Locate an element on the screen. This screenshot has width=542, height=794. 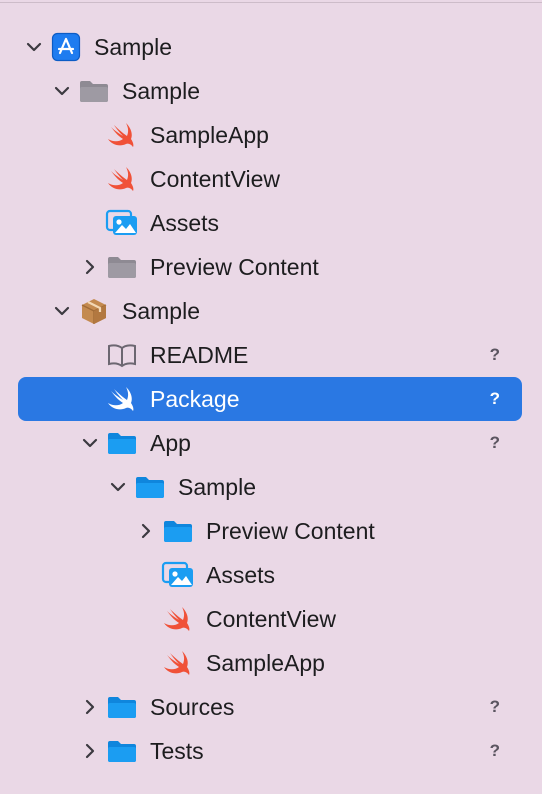
book-icon is located at coordinates (122, 355).